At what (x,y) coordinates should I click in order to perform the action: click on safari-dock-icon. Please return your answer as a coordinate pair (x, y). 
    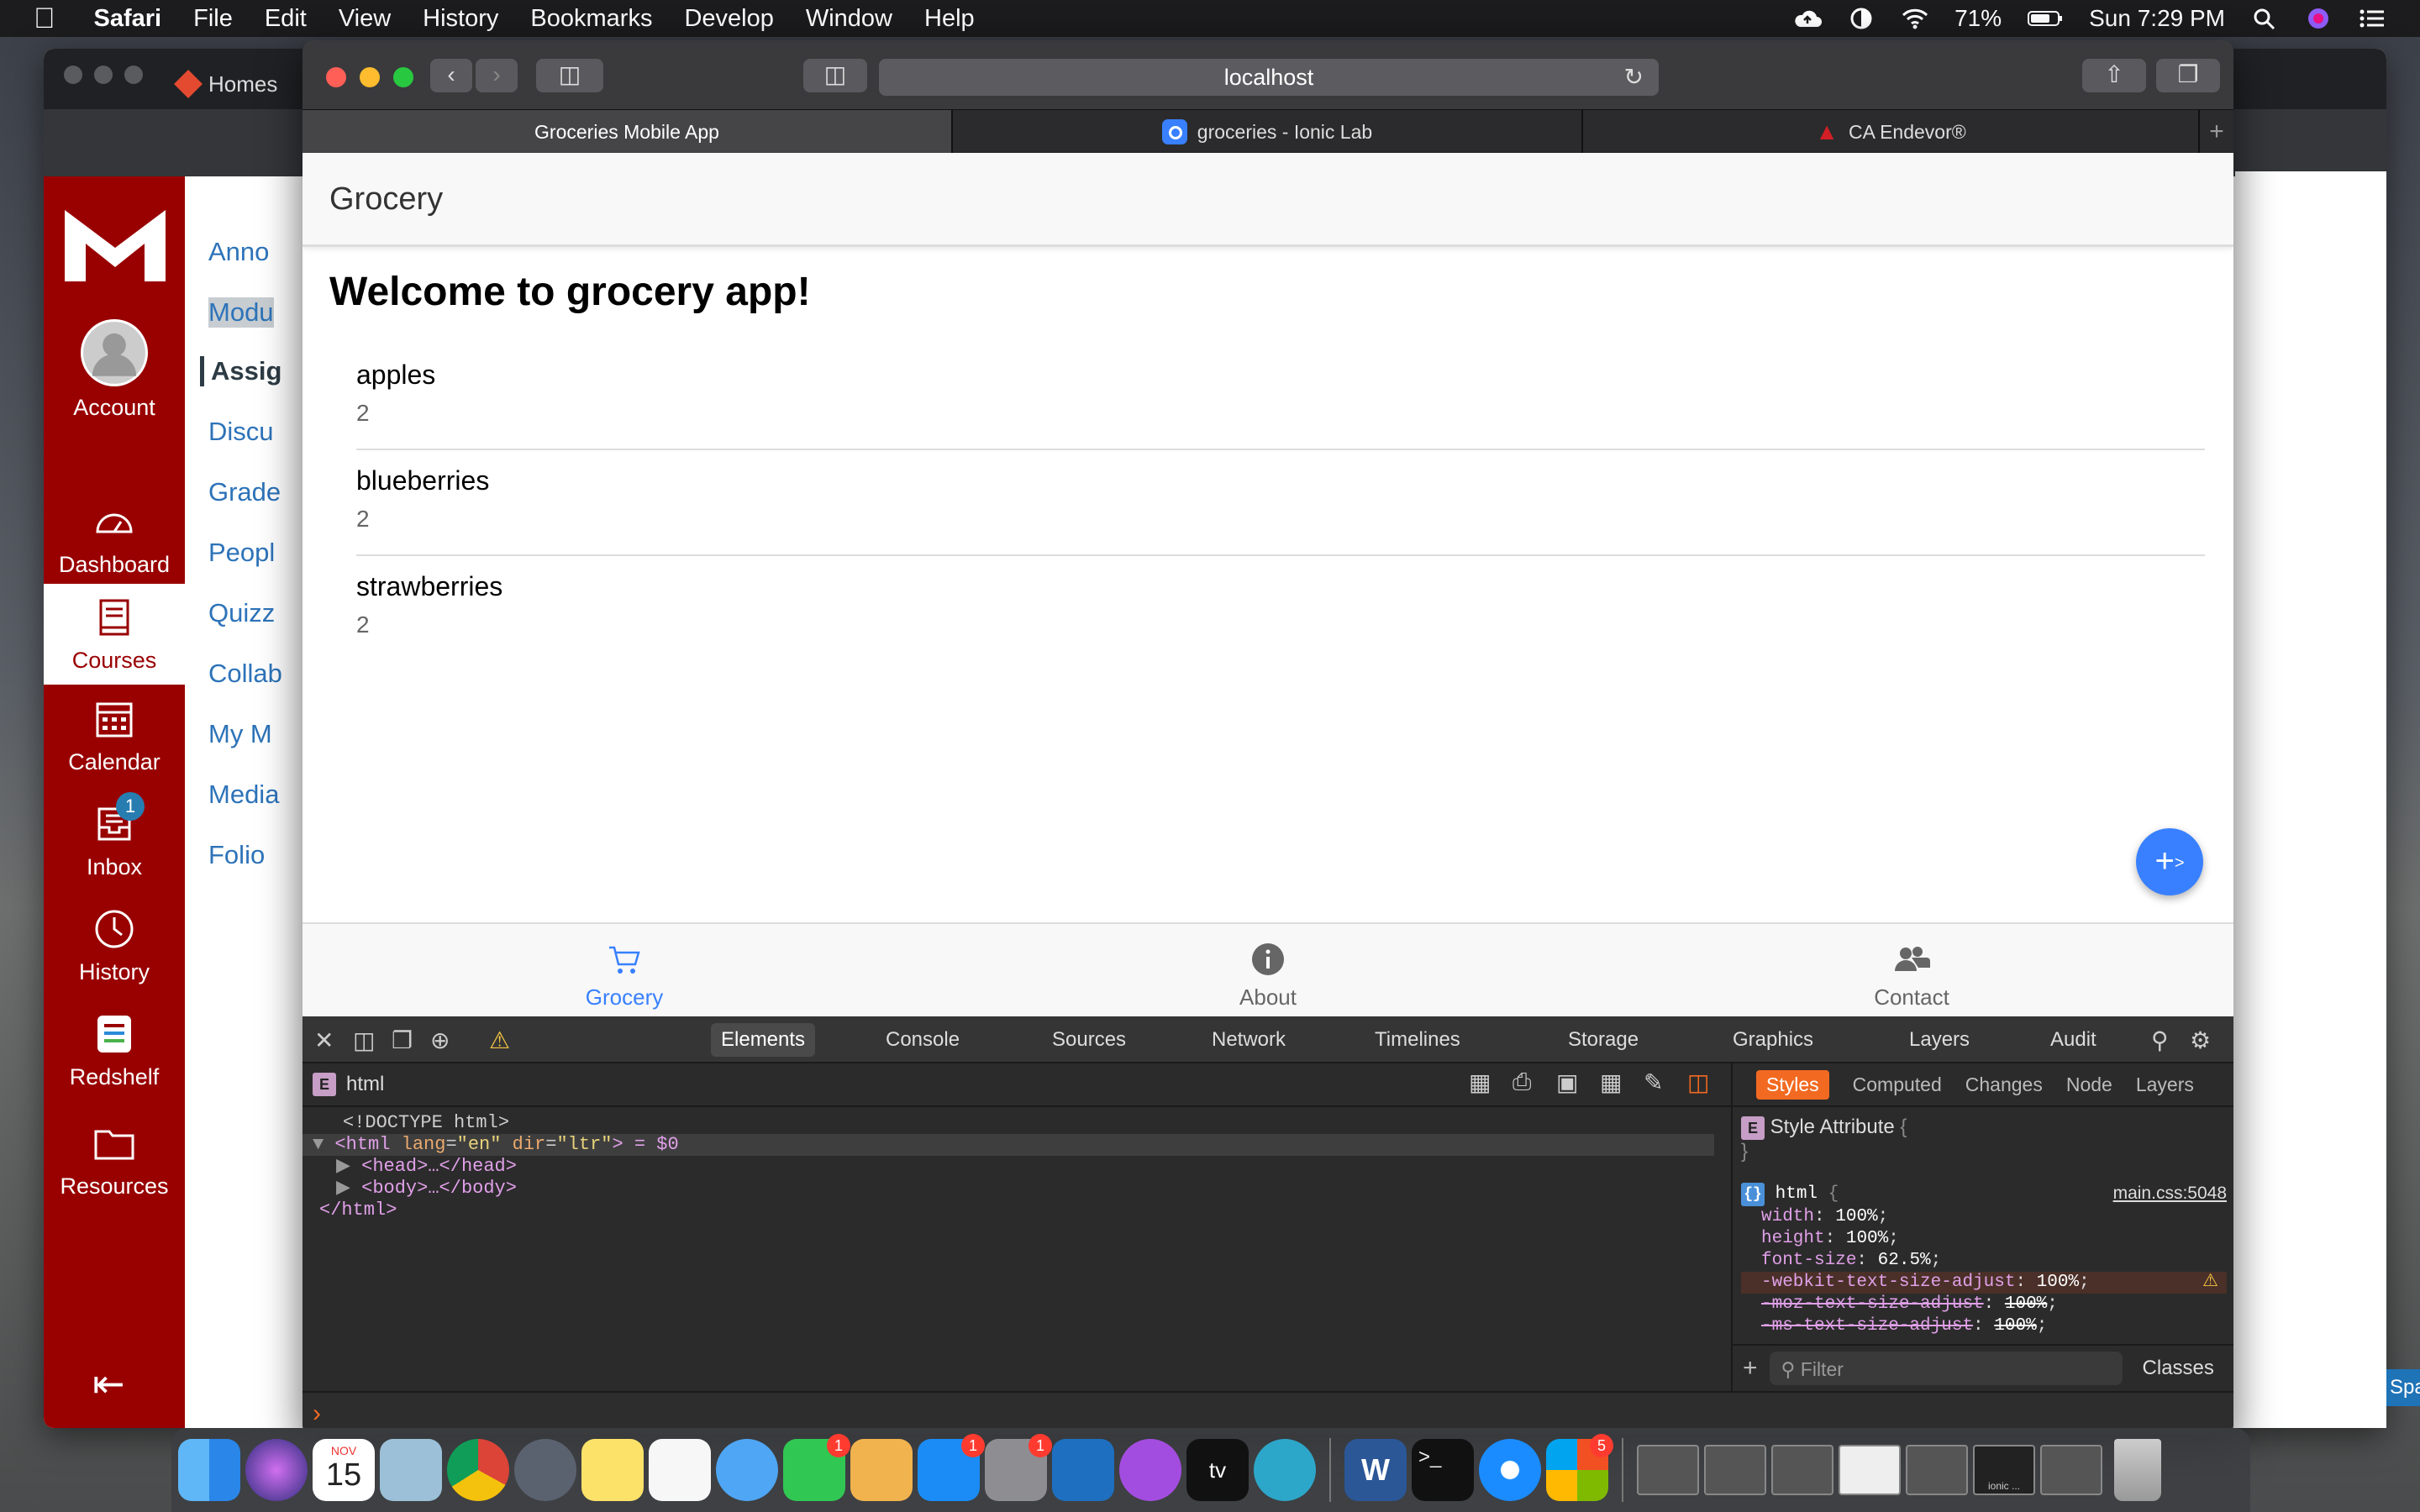
    Looking at the image, I should click on (1510, 1470).